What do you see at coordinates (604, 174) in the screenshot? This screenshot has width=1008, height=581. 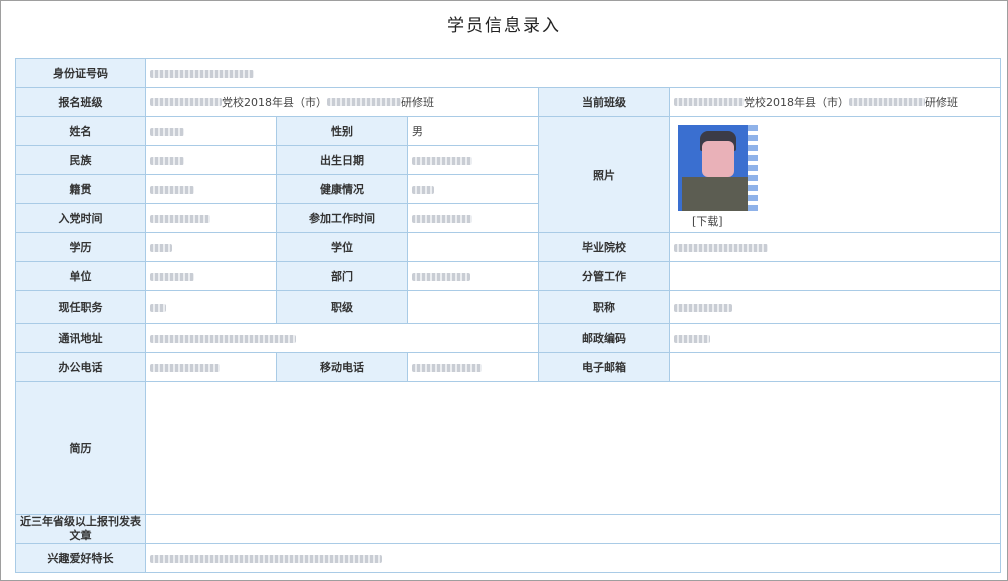 I see `label-photo: 照片` at bounding box center [604, 174].